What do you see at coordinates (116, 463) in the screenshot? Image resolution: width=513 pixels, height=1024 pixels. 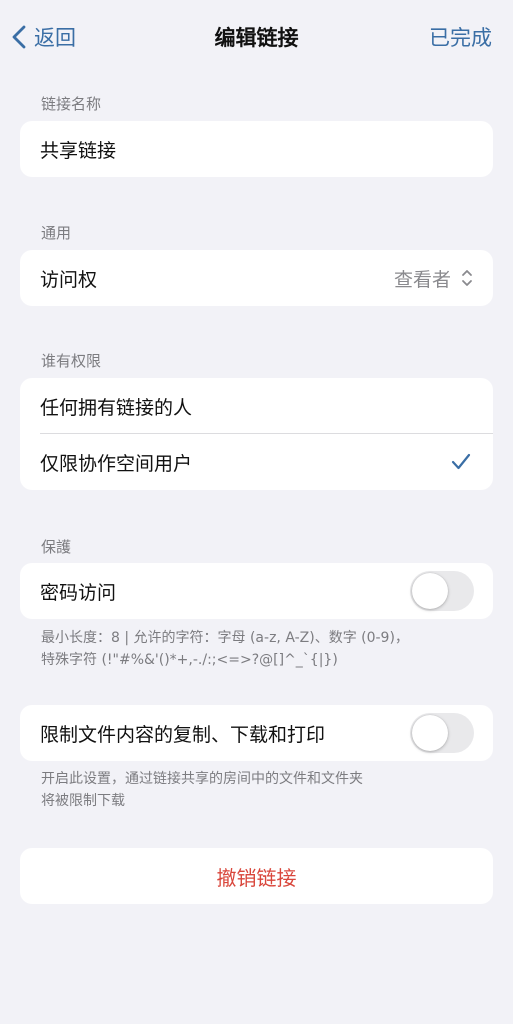 I see `permission-option-label: 仅限协作空间用户` at bounding box center [116, 463].